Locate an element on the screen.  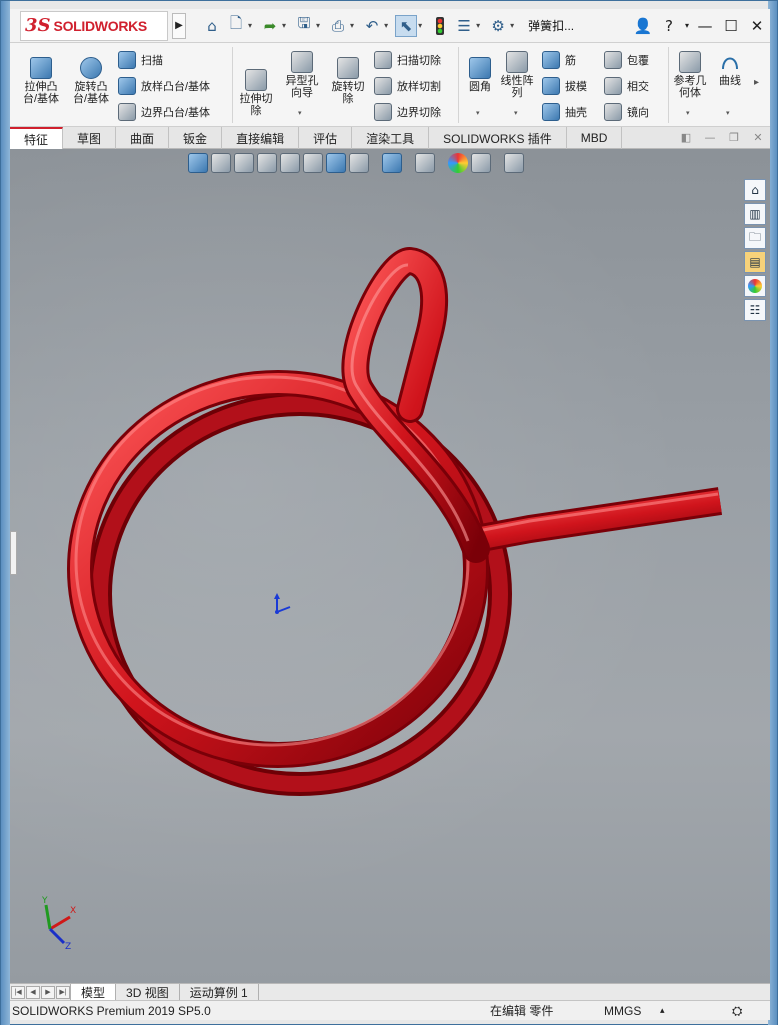
reference-geometry-dropdown-icon: ▾ is located at coordinates (688, 113).